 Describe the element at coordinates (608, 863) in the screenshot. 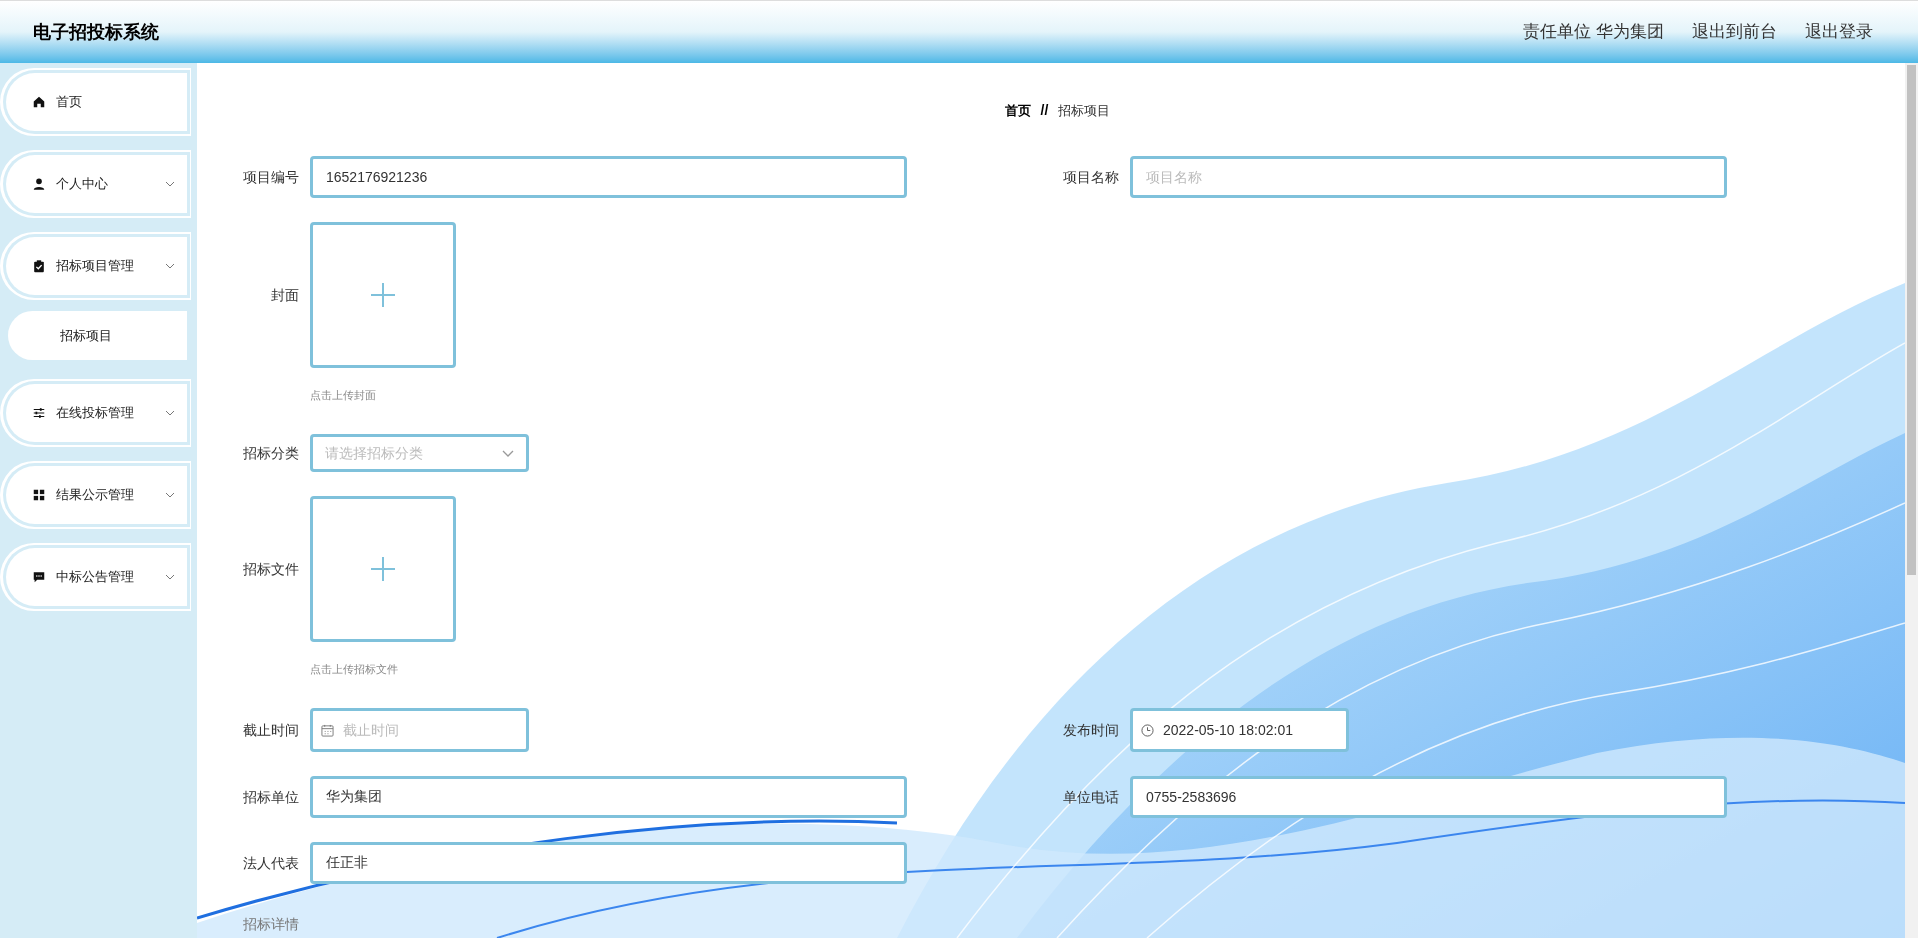

I see `text-input: 任正非` at that location.